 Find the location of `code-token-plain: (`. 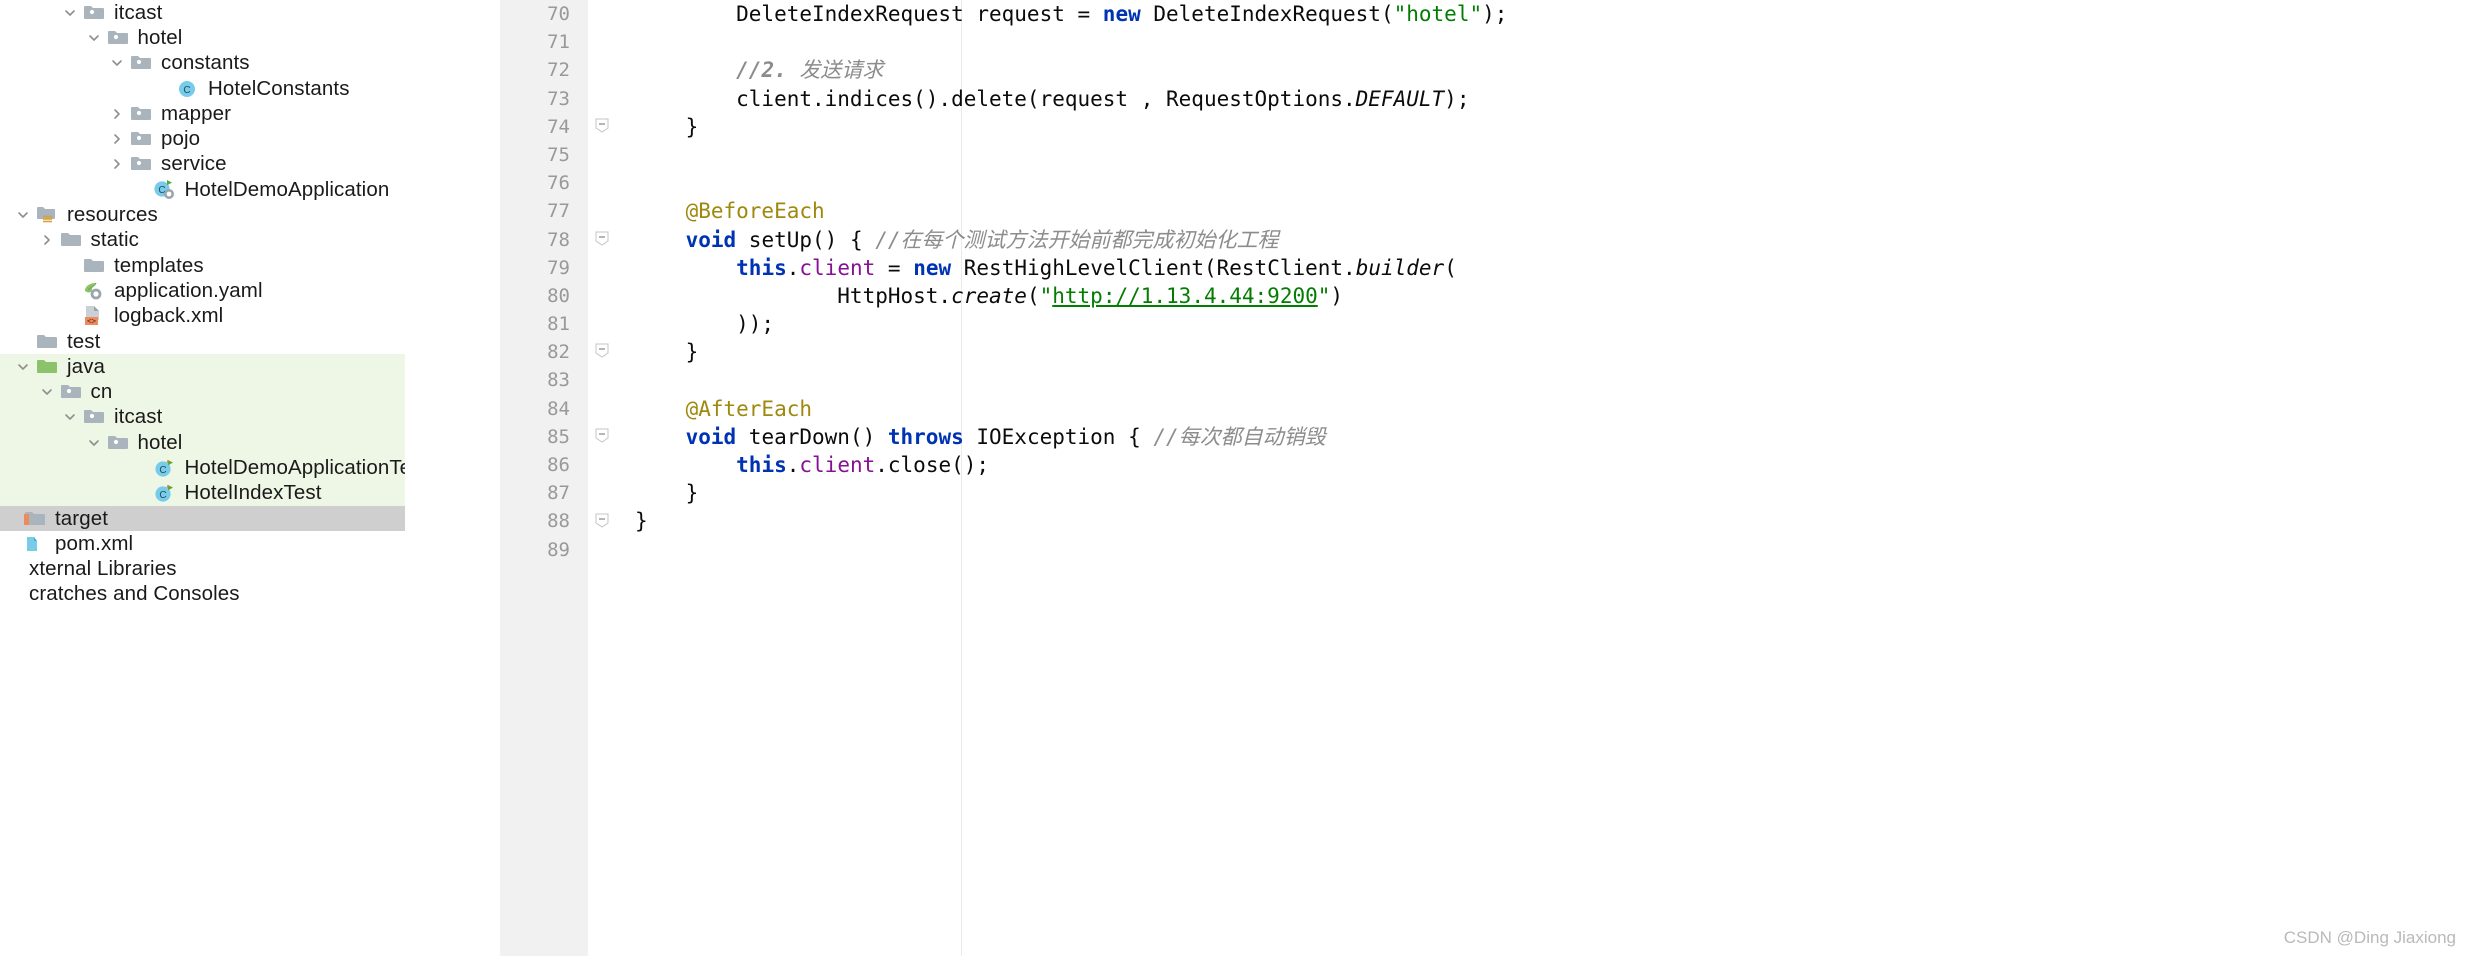

code-token-plain: ( is located at coordinates (1450, 267).